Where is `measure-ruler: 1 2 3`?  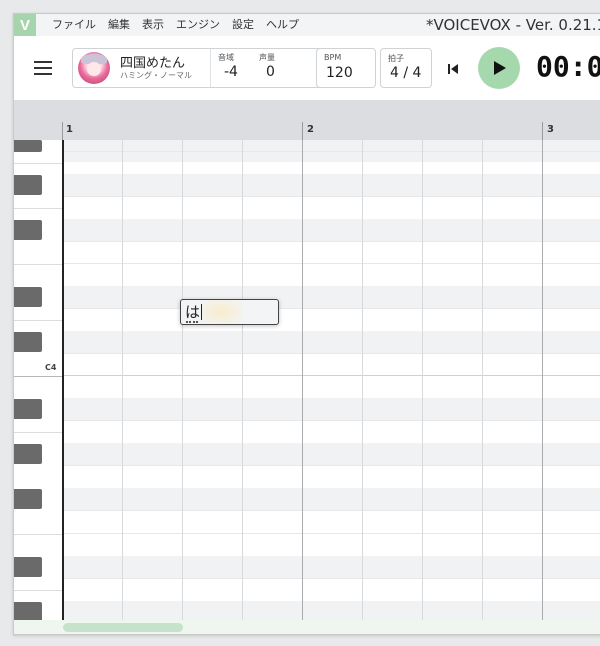
measure-ruler: 1 2 3 is located at coordinates (331, 120).